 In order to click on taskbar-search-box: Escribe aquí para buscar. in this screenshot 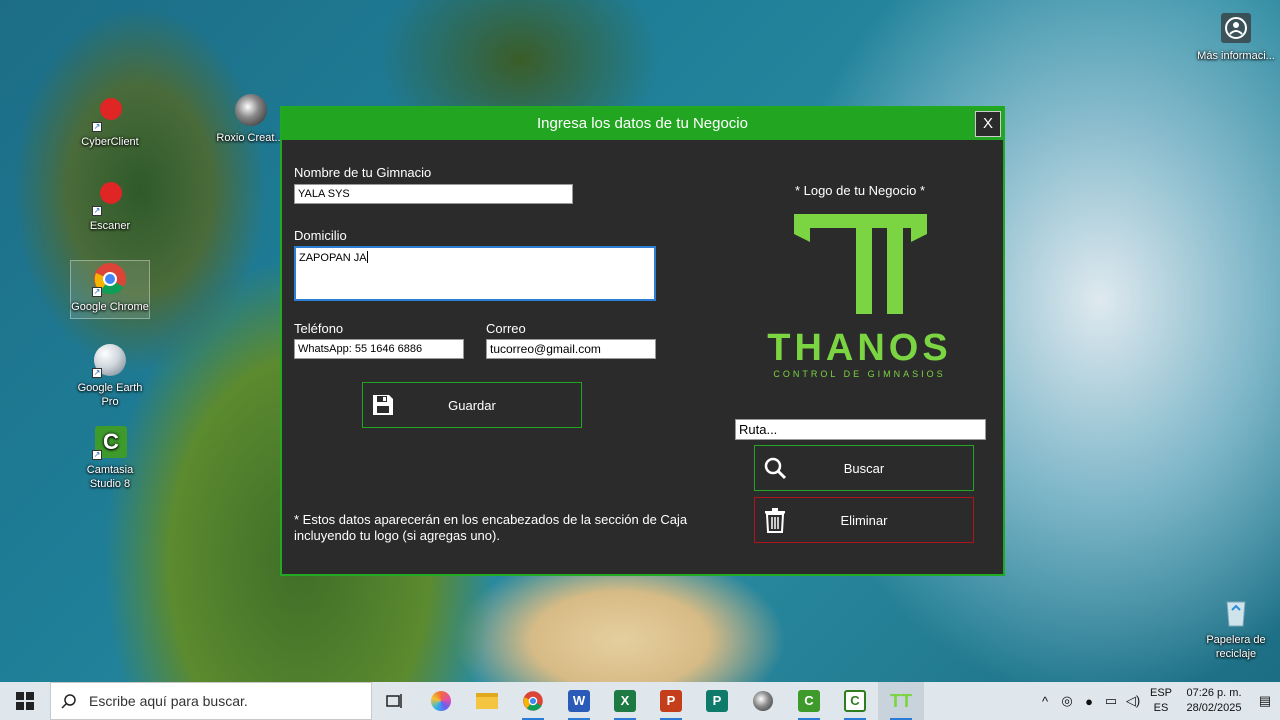, I will do `click(211, 701)`.